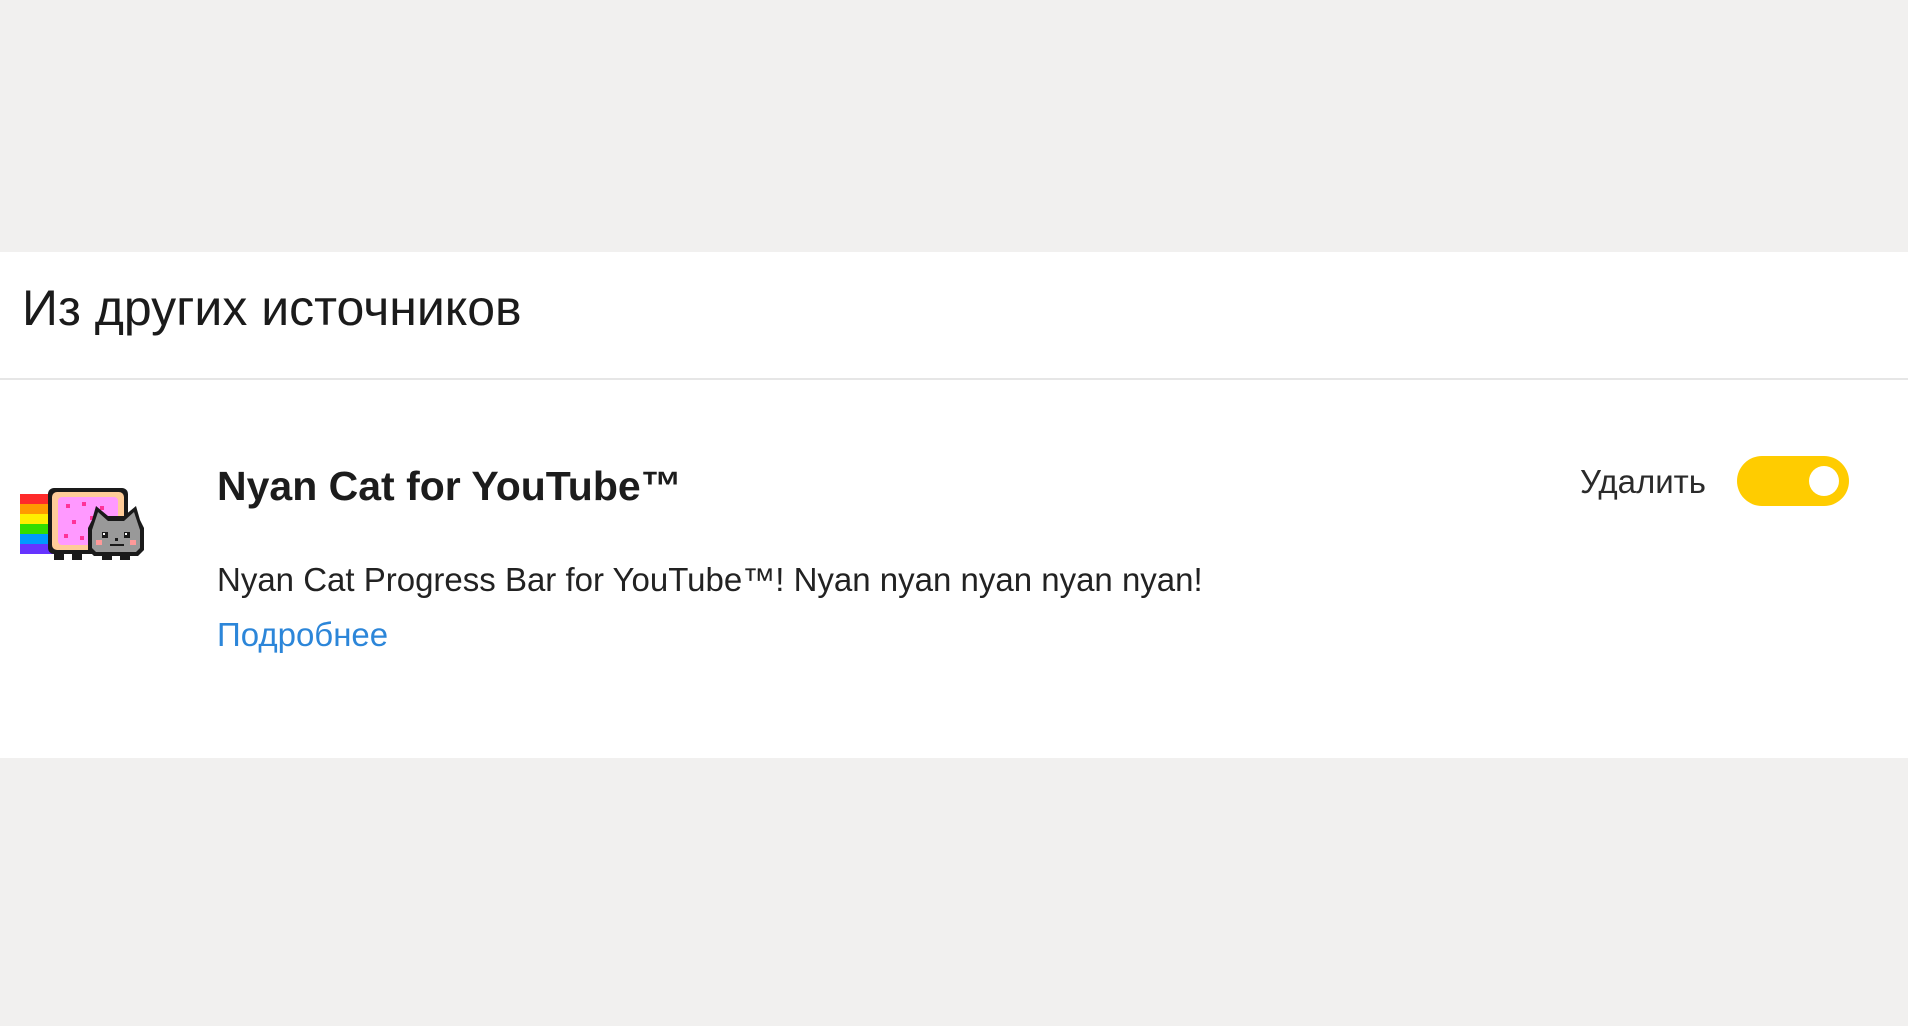 This screenshot has height=1026, width=1908. What do you see at coordinates (302, 635) in the screenshot?
I see `more-info-link: Подробнее` at bounding box center [302, 635].